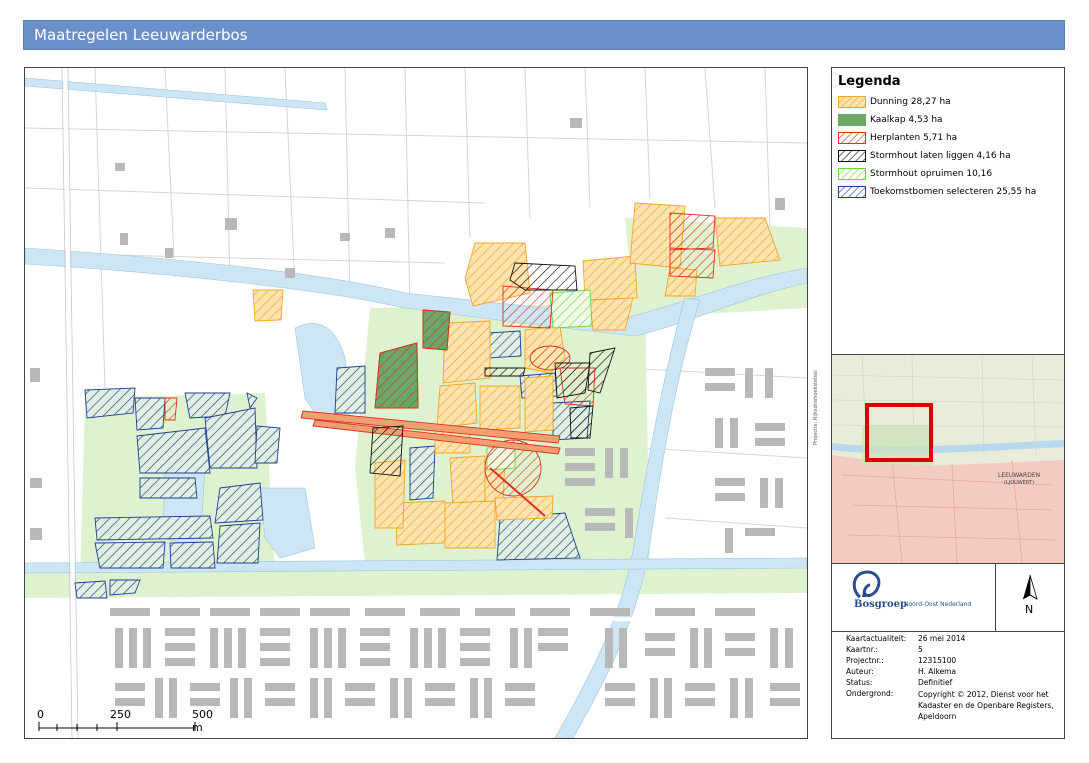 This screenshot has height=763, width=1089. What do you see at coordinates (862, 649) in the screenshot?
I see `info-key: Kaartnr.:` at bounding box center [862, 649].